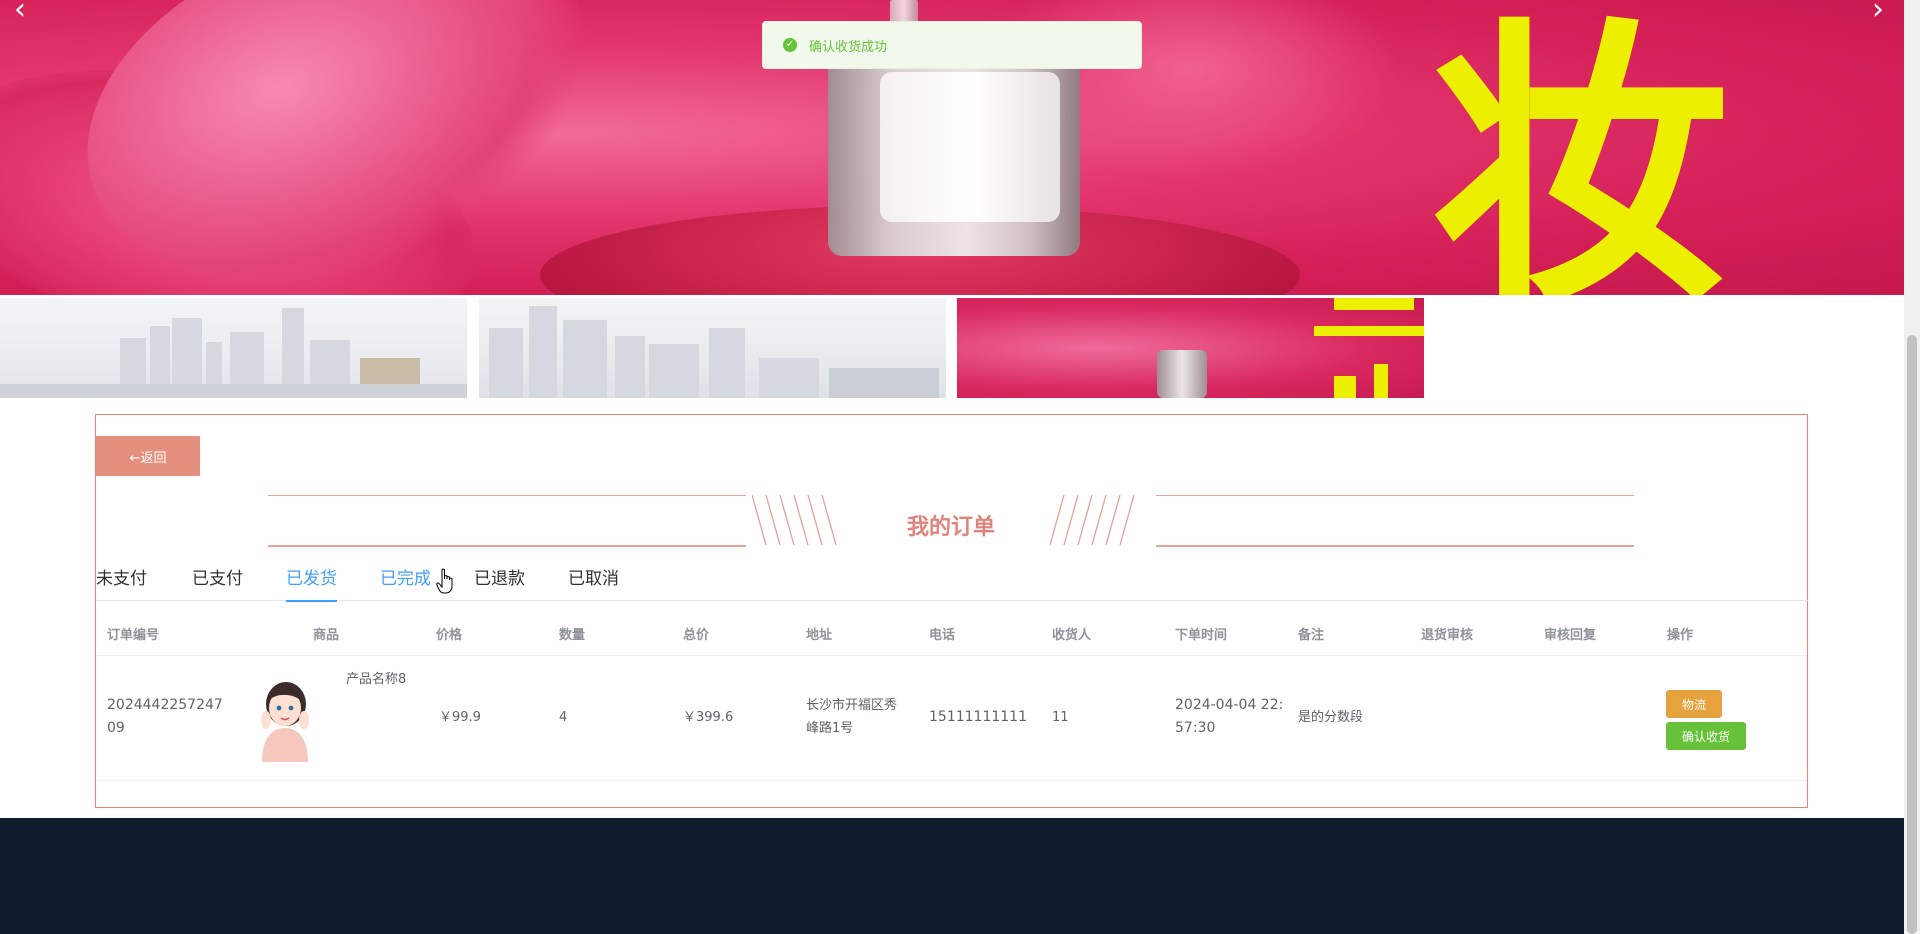  Describe the element at coordinates (848, 47) in the screenshot. I see `toast-message: 确认收货成功` at that location.